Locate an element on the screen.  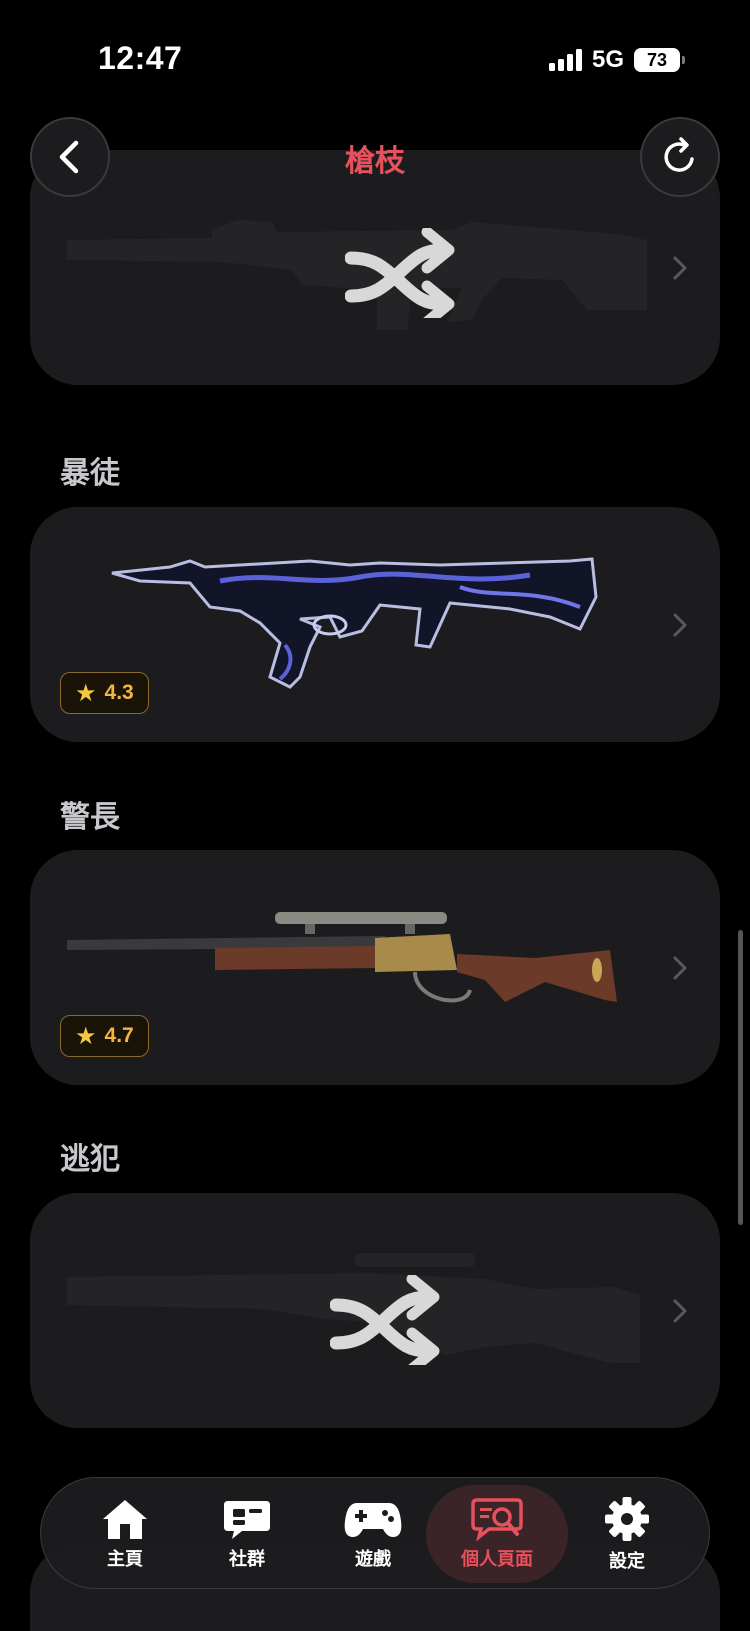
page-title: 槍枝 is located at coordinates (375, 161).